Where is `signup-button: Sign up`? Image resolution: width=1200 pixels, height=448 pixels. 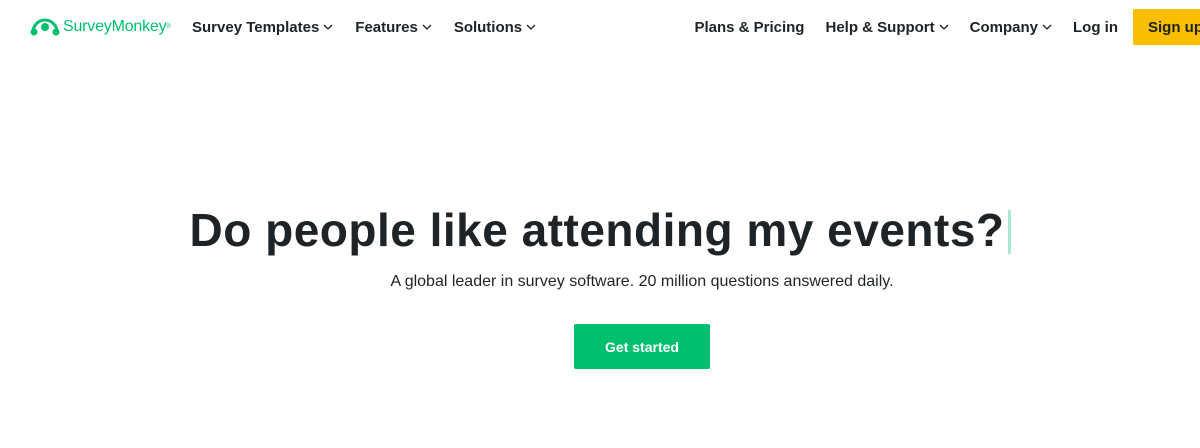
signup-button: Sign up is located at coordinates (1166, 27).